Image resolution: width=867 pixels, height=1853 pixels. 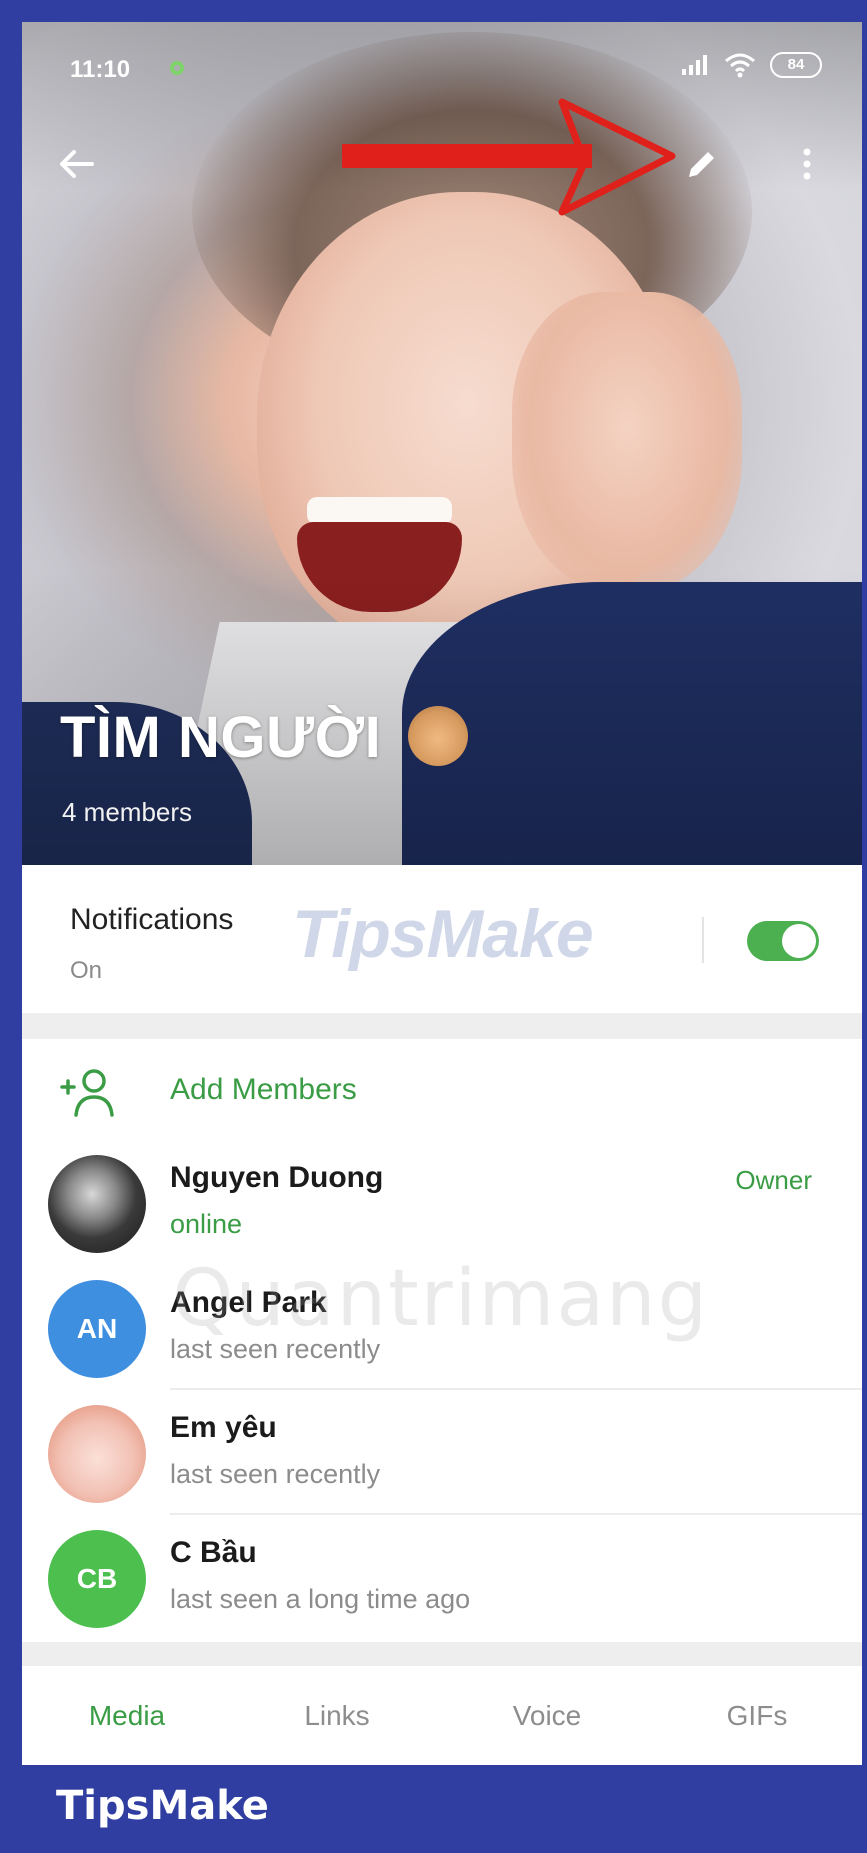 I want to click on see-no-evil-monkey-emoji, so click(x=437, y=735).